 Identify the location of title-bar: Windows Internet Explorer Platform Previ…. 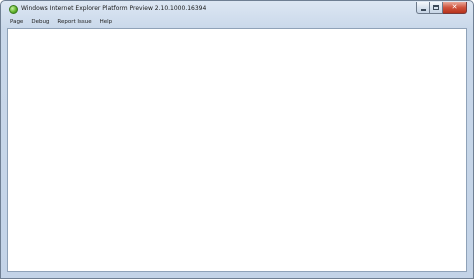
(237, 9).